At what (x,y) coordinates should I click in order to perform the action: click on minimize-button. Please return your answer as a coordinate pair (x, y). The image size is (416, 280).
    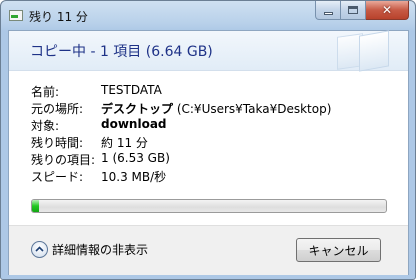
    Looking at the image, I should click on (328, 10).